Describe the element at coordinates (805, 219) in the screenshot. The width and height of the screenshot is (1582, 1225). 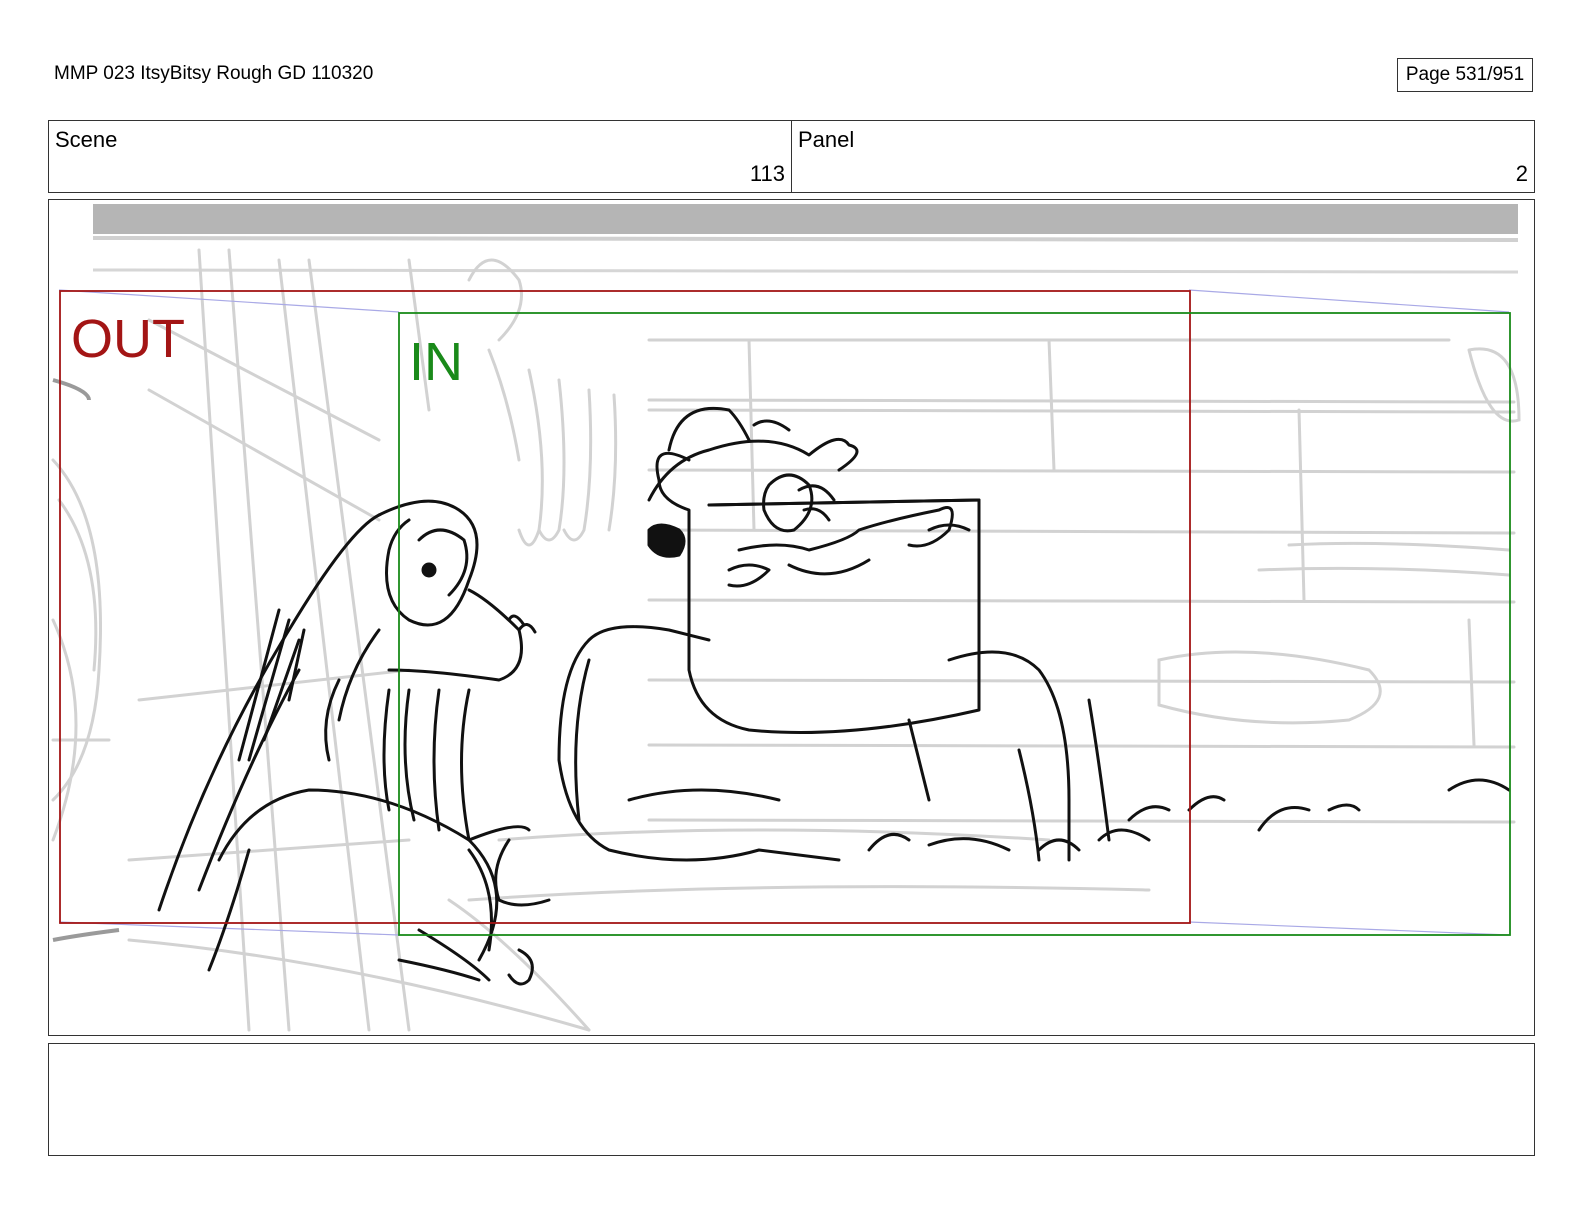
I see `top-gray-bar` at that location.